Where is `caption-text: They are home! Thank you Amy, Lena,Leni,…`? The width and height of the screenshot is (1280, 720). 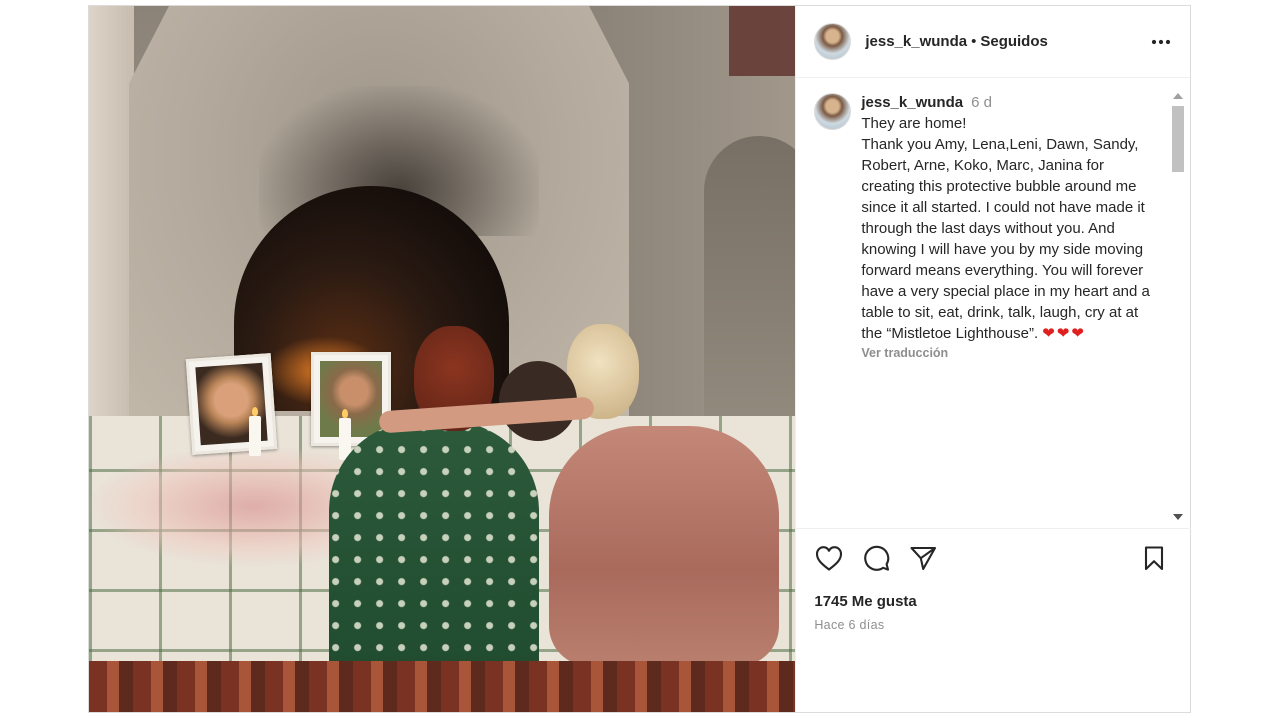 caption-text: They are home! Thank you Amy, Lena,Leni,… is located at coordinates (1006, 228).